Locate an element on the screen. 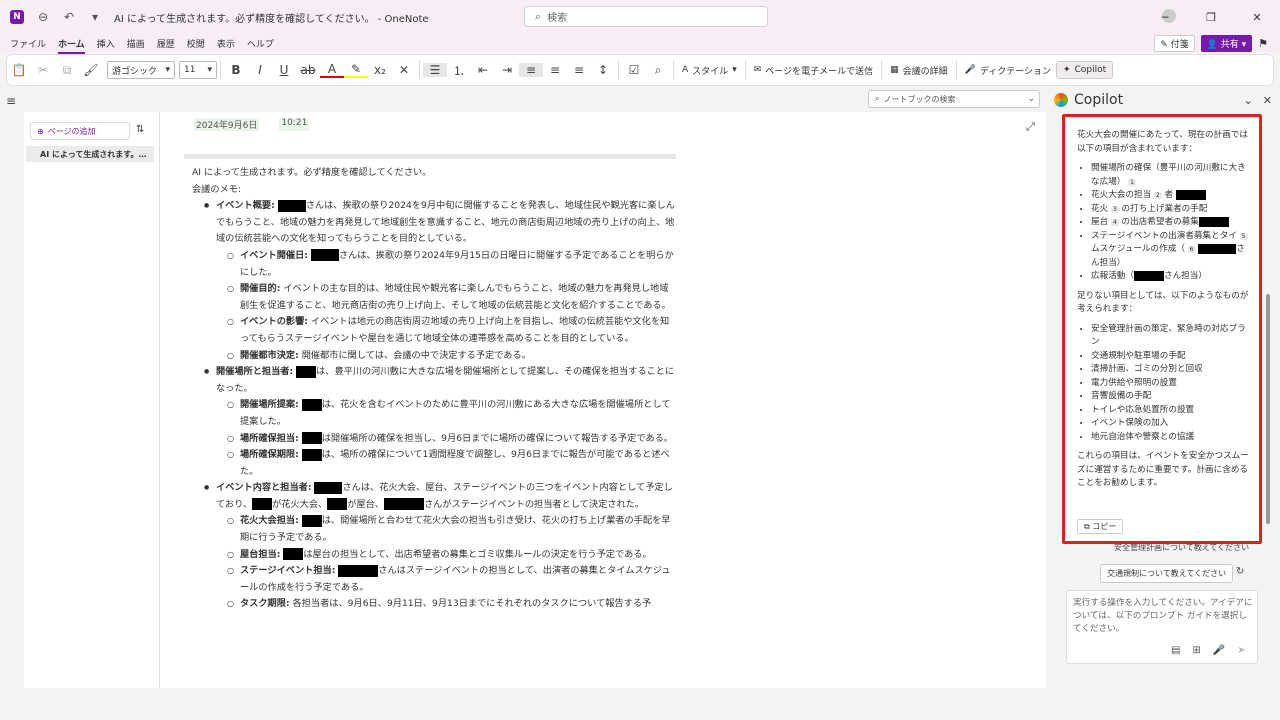 The height and width of the screenshot is (720, 1280). paste-icon: 📋 is located at coordinates (19, 70).